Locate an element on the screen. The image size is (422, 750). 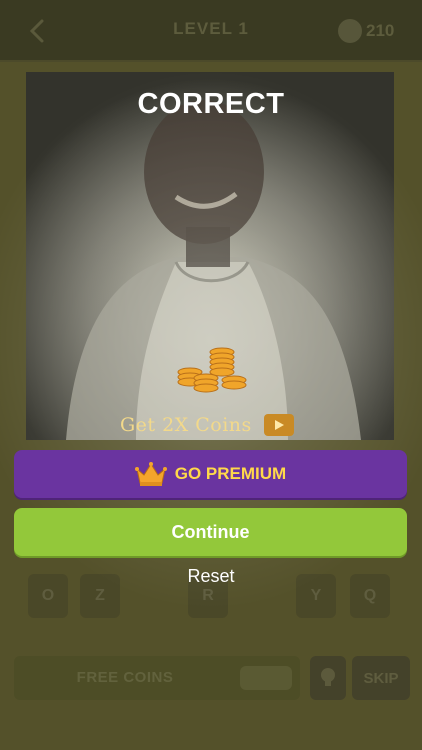
coin-icon is located at coordinates (350, 31).